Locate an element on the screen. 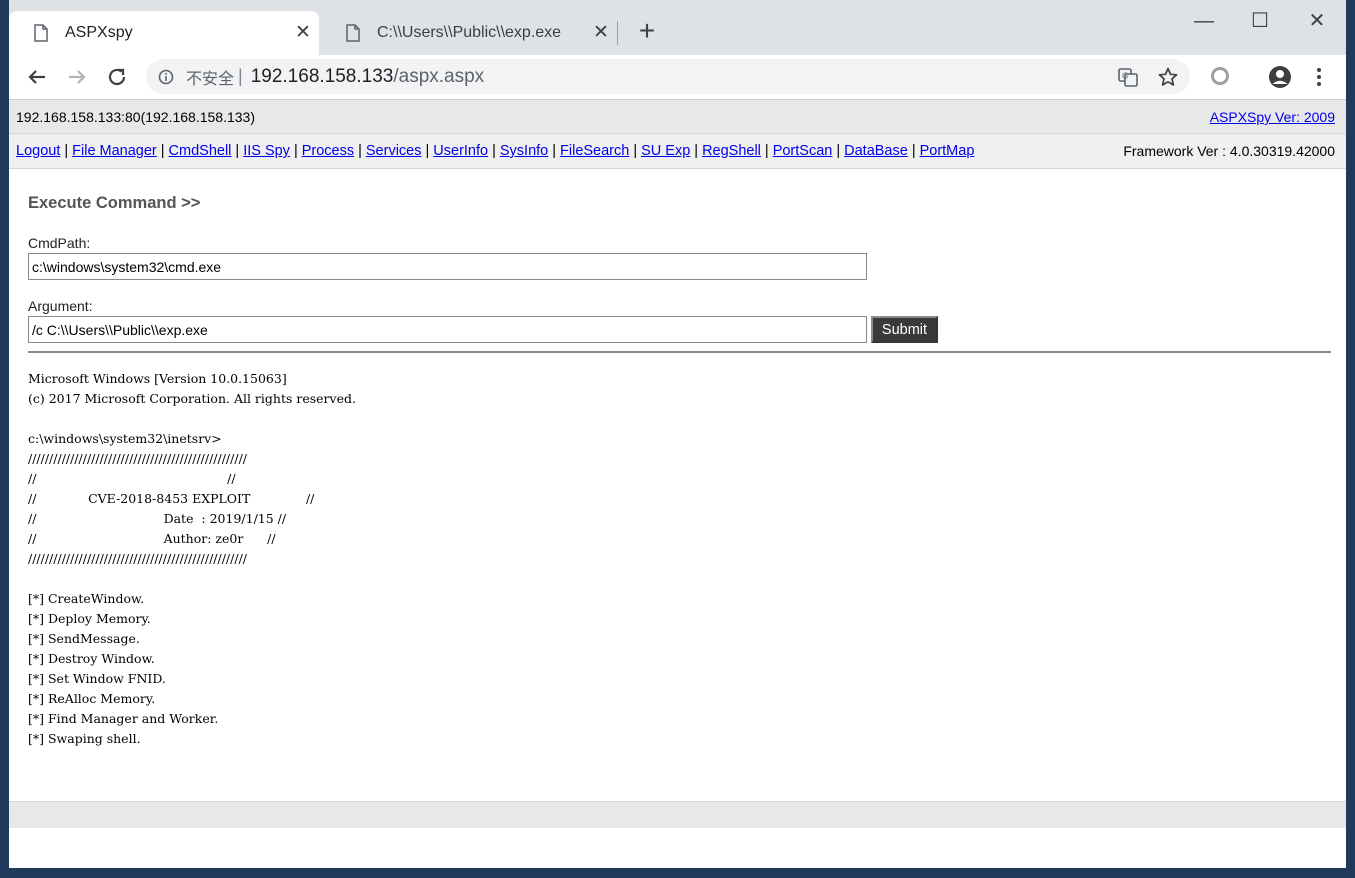 The height and width of the screenshot is (878, 1355). divider is located at coordinates (679, 352).